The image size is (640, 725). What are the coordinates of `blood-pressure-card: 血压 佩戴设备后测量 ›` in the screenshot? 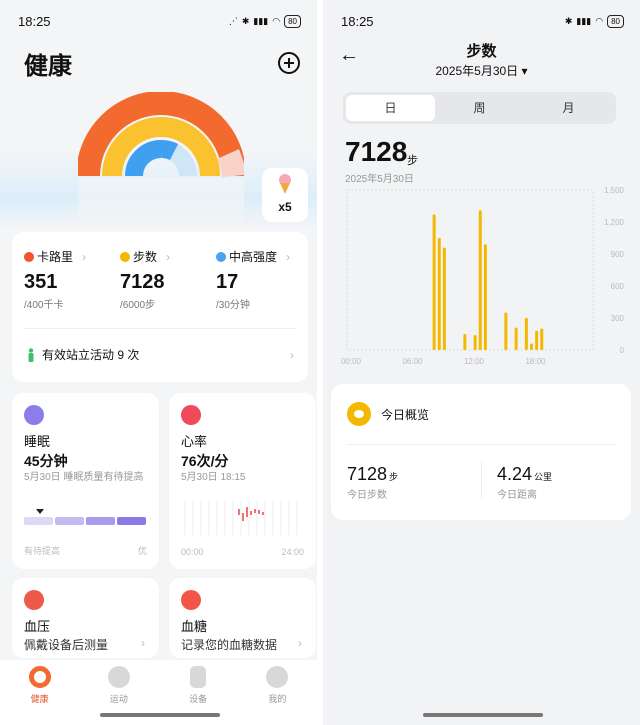 It's located at (85, 618).